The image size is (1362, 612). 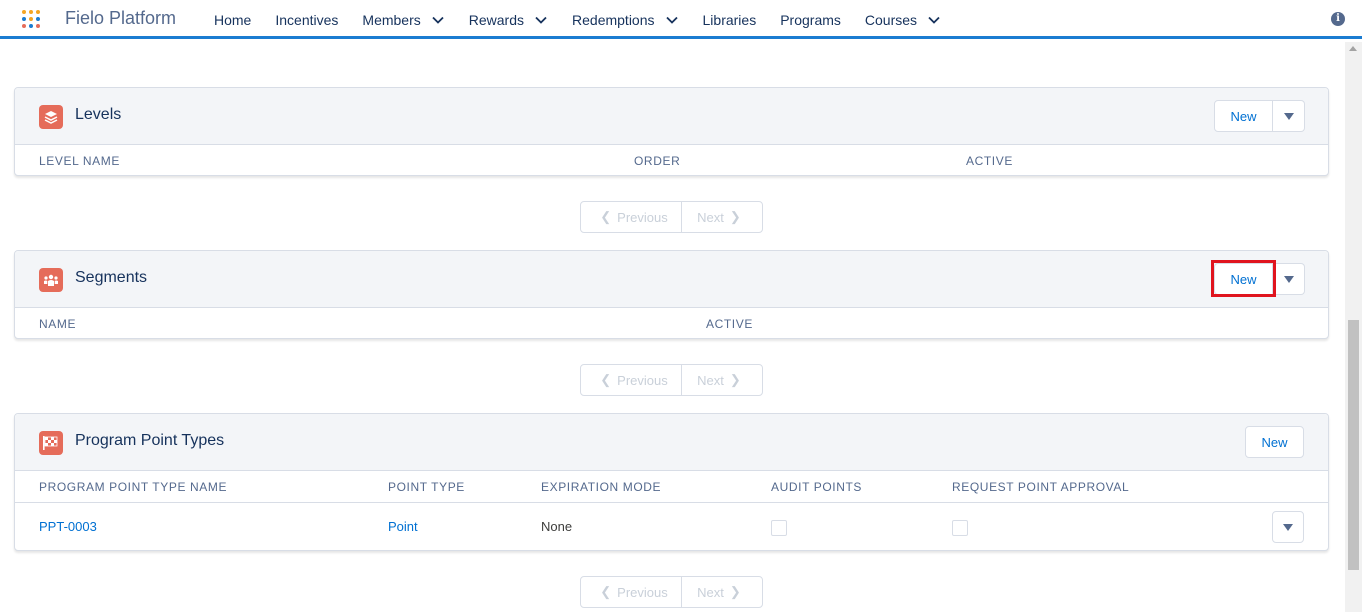 I want to click on new-level-button: New, so click(x=1243, y=116).